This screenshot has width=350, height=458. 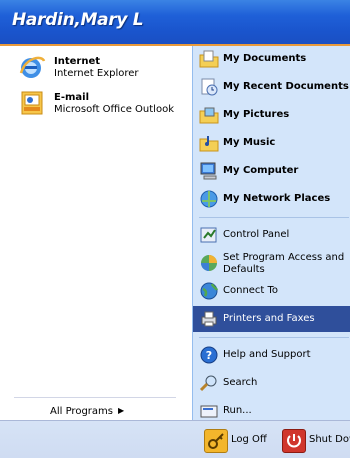 I want to click on connect-to-item: Connect To, so click(x=271, y=291).